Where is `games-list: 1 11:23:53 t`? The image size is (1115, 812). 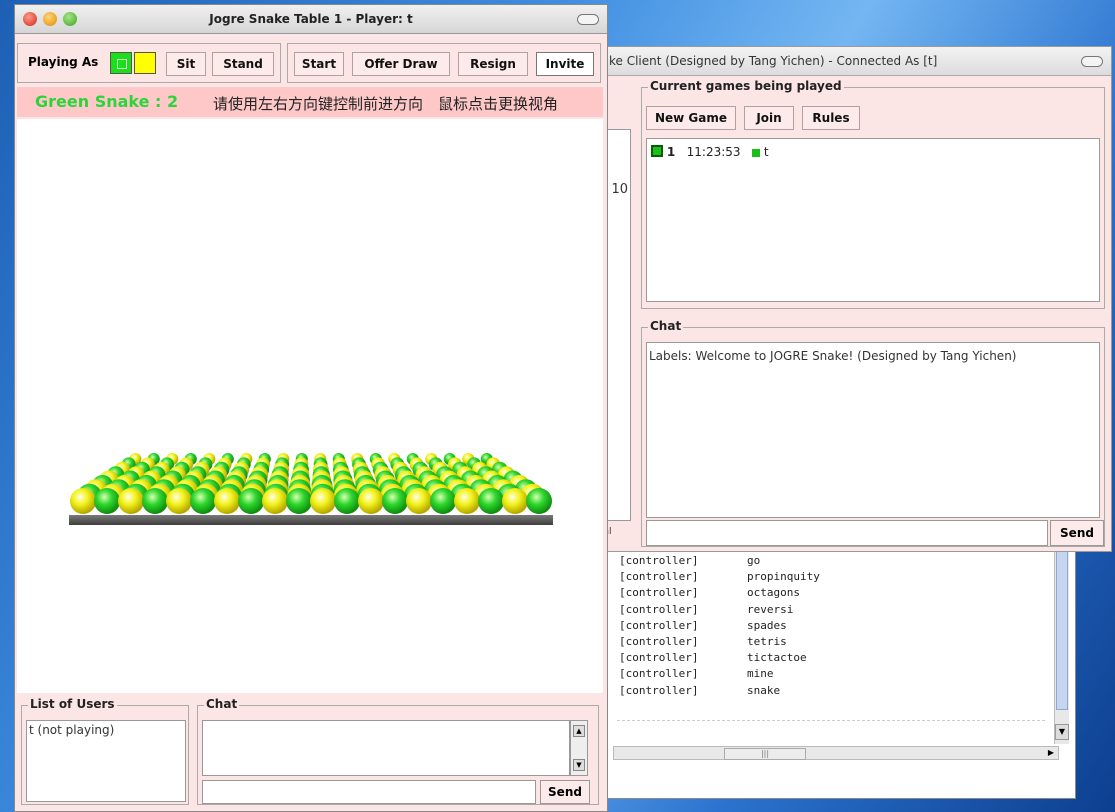
games-list: 1 11:23:53 t is located at coordinates (873, 220).